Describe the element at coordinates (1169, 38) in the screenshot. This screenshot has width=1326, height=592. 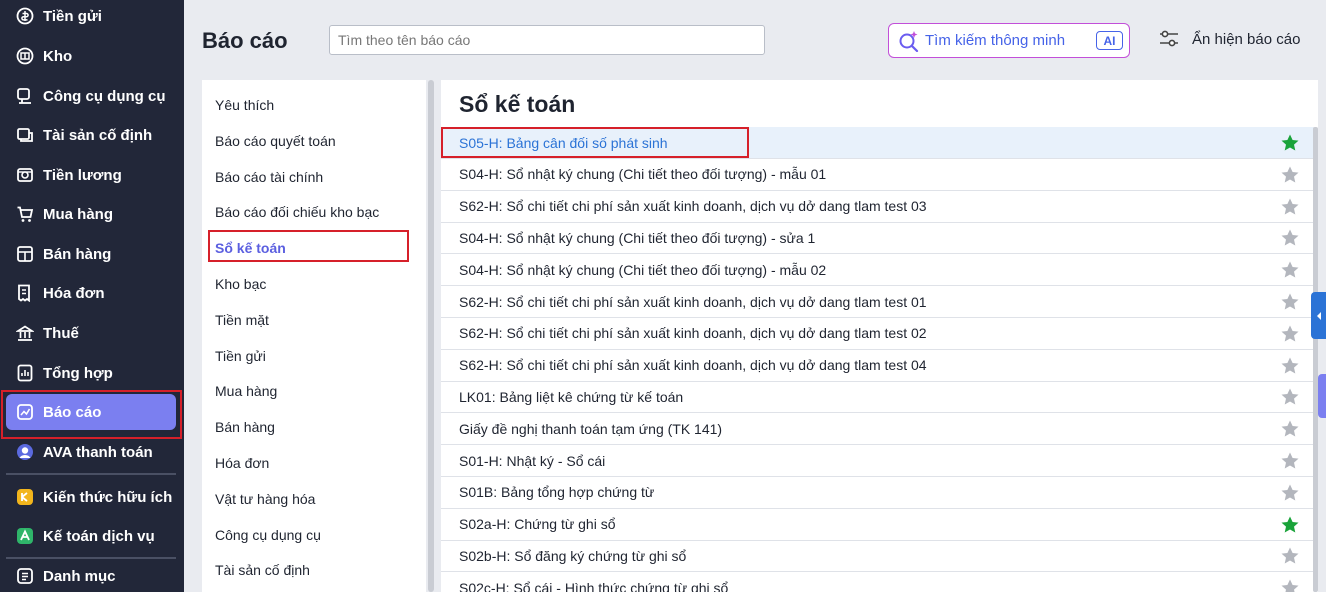
I see `sliders-icon` at that location.